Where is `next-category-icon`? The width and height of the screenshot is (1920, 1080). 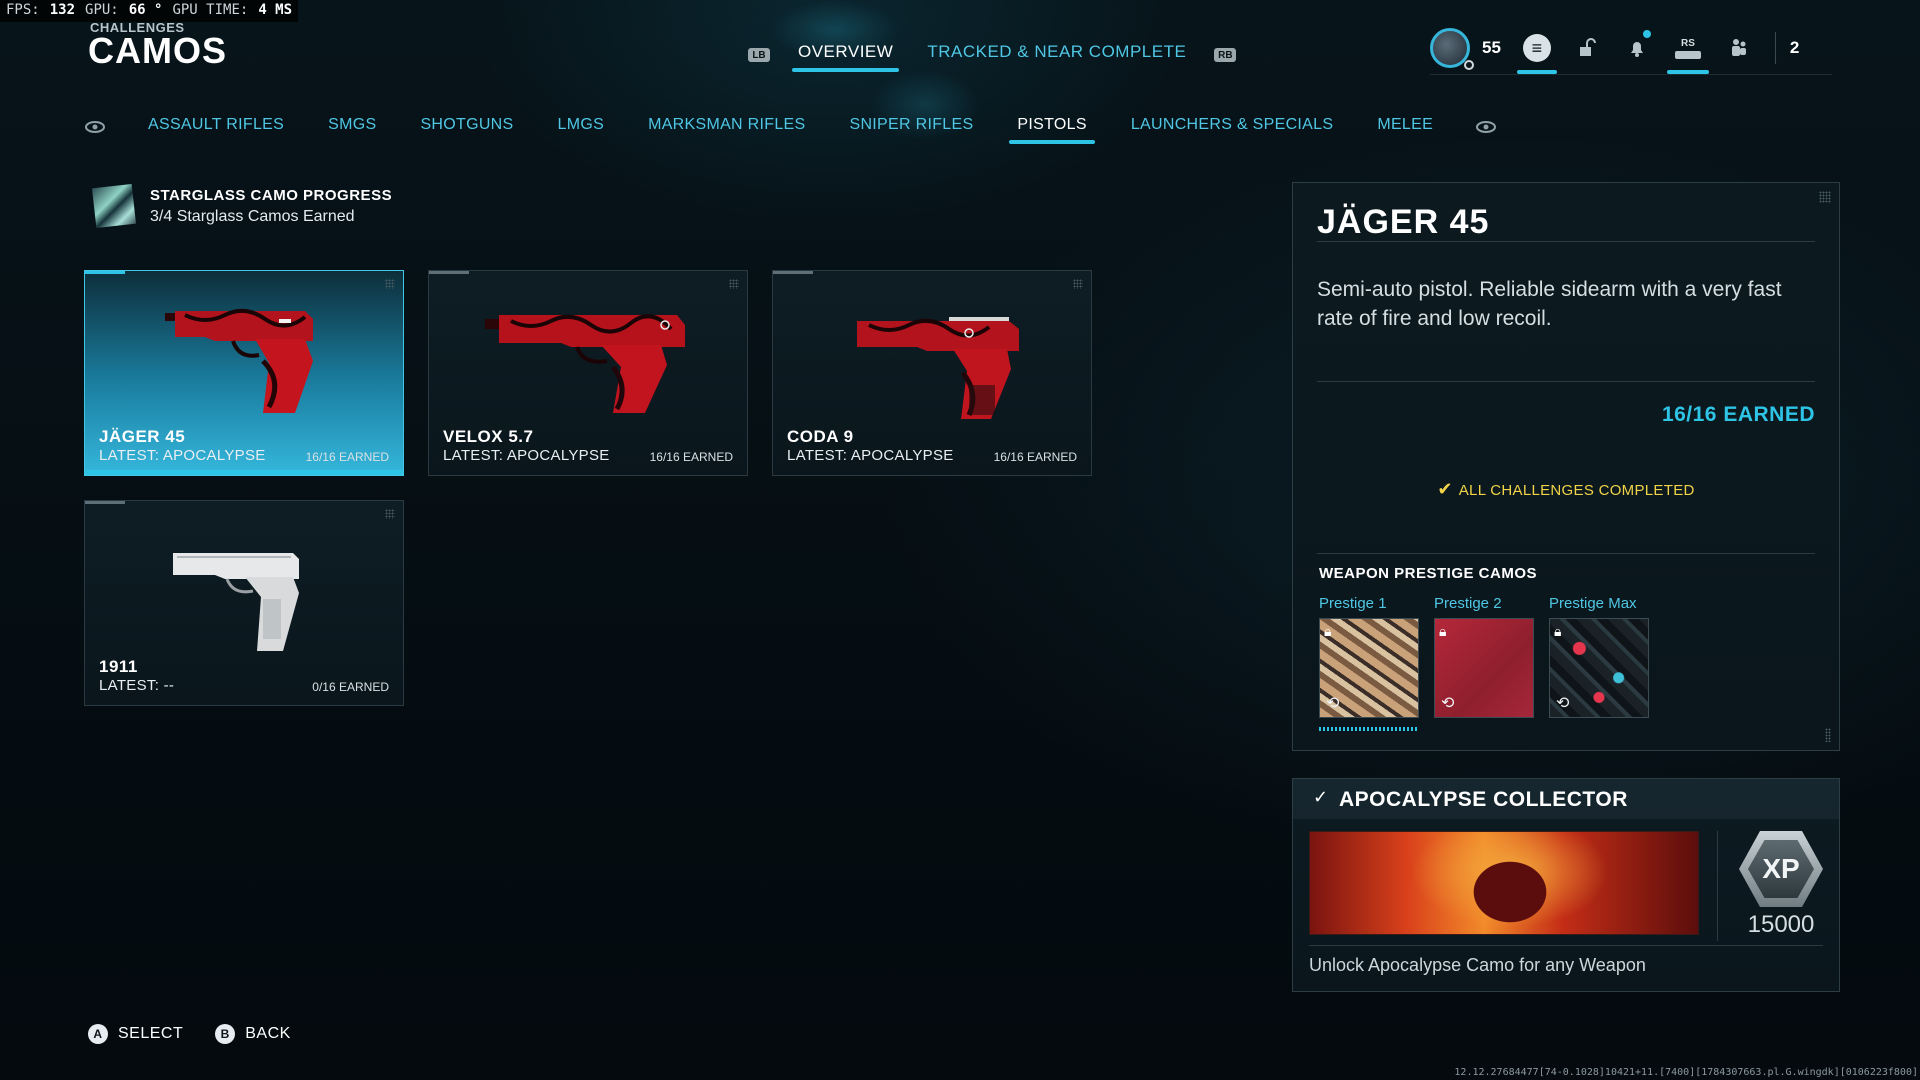 next-category-icon is located at coordinates (1486, 128).